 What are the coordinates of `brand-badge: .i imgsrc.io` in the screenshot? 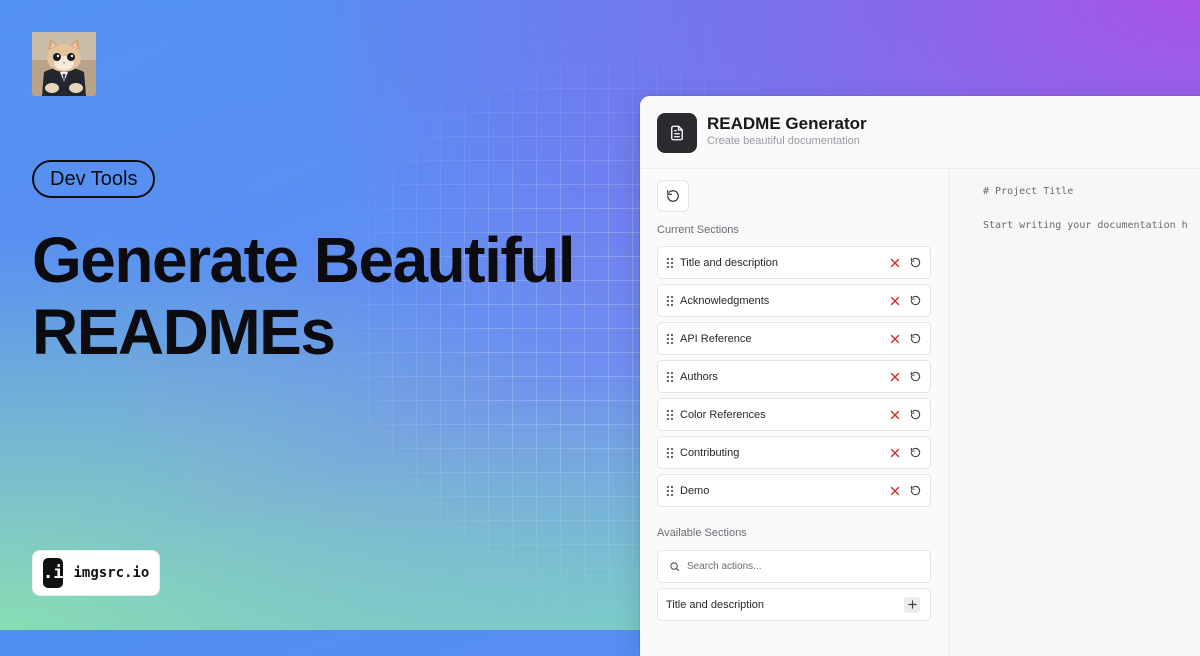 It's located at (96, 573).